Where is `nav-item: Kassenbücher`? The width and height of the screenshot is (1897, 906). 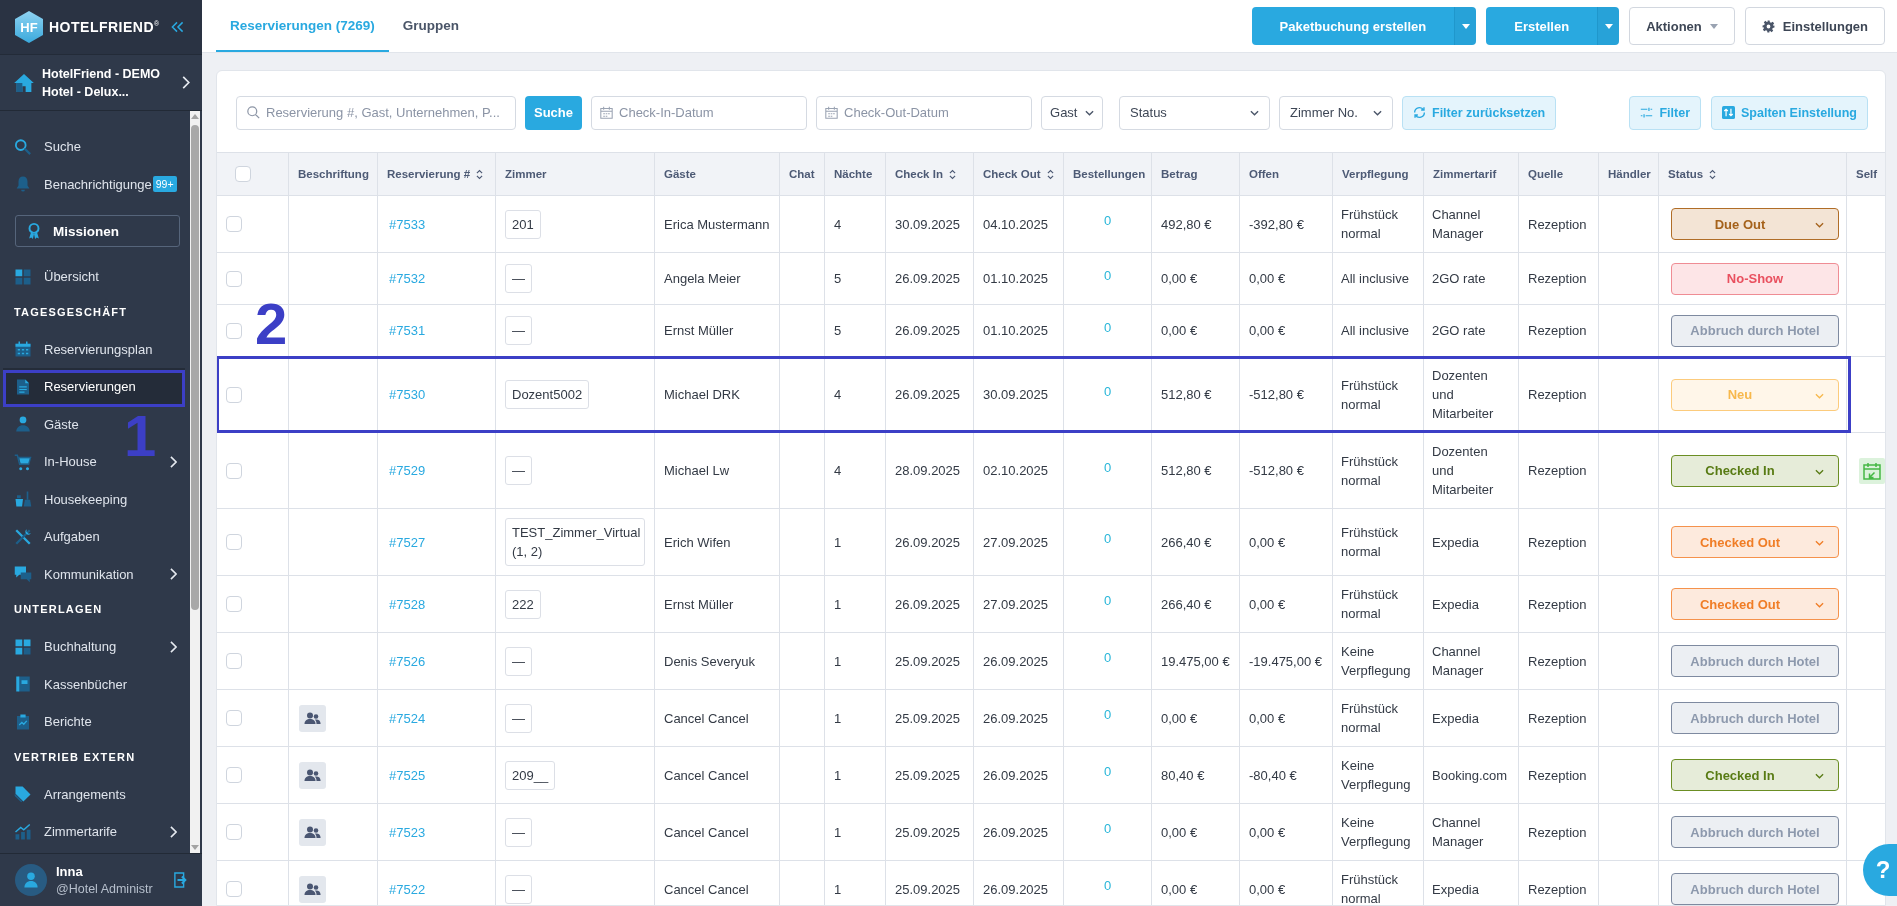 nav-item: Kassenbücher is located at coordinates (69, 684).